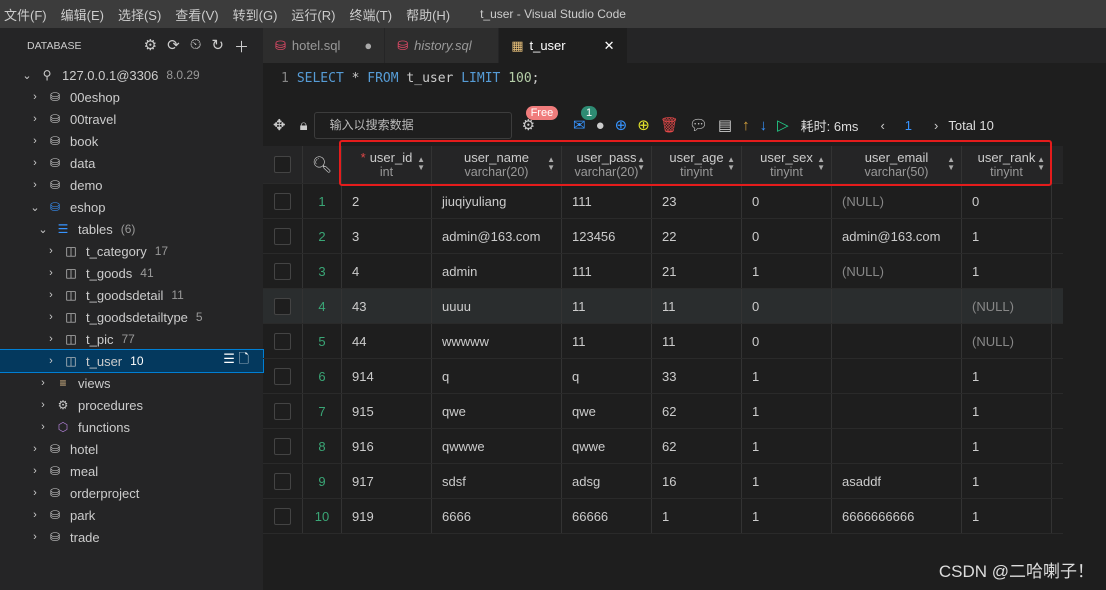 Image resolution: width=1106 pixels, height=590 pixels. Describe the element at coordinates (1007, 164) in the screenshot. I see `column-header-user_rank: user_rank tinyint ▲ ▼` at that location.